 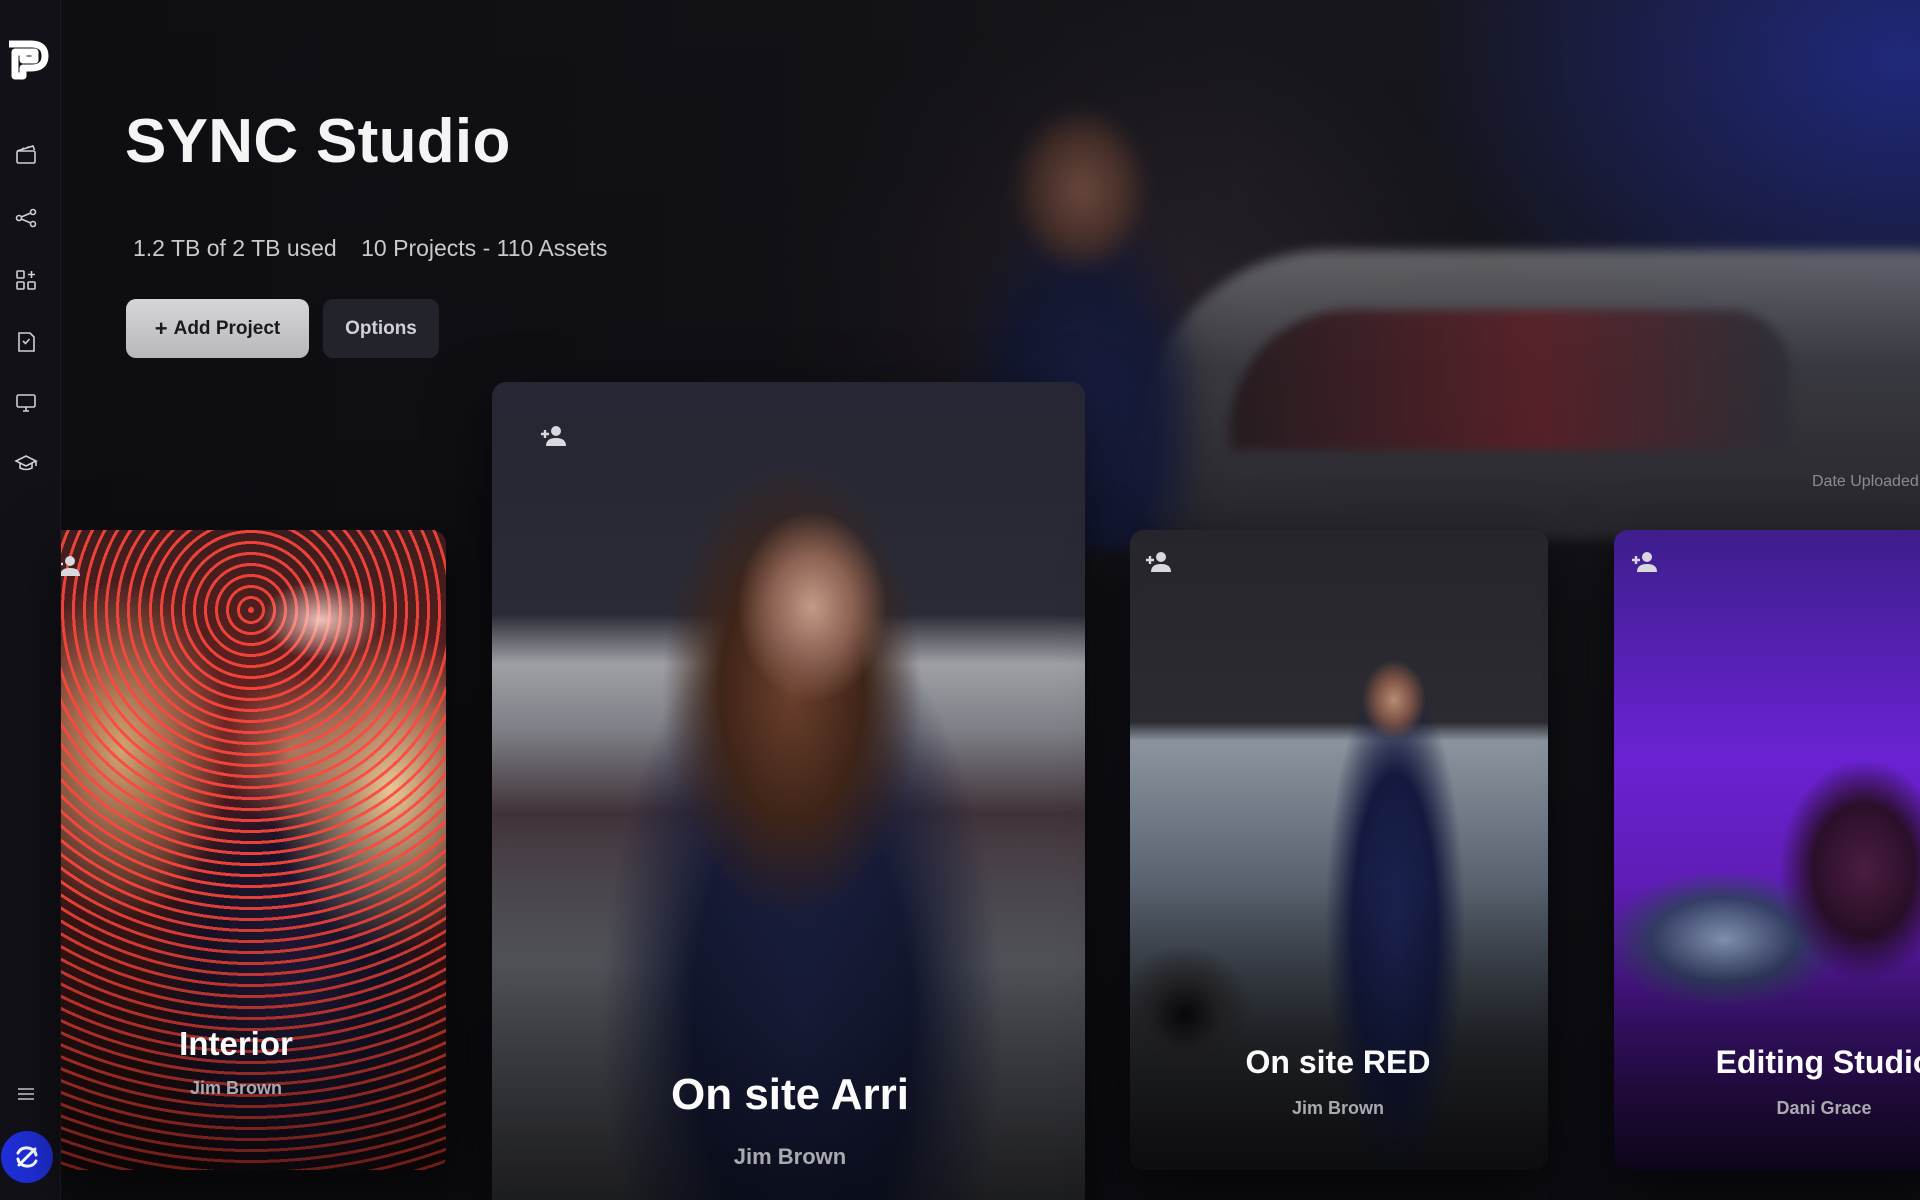 What do you see at coordinates (790, 1094) in the screenshot?
I see `project-title: On site Arri` at bounding box center [790, 1094].